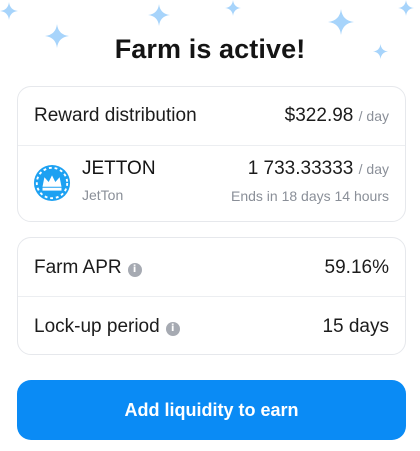  Describe the element at coordinates (211, 116) in the screenshot. I see `reward-distribution-row: Reward distribution $322.98 / day` at that location.